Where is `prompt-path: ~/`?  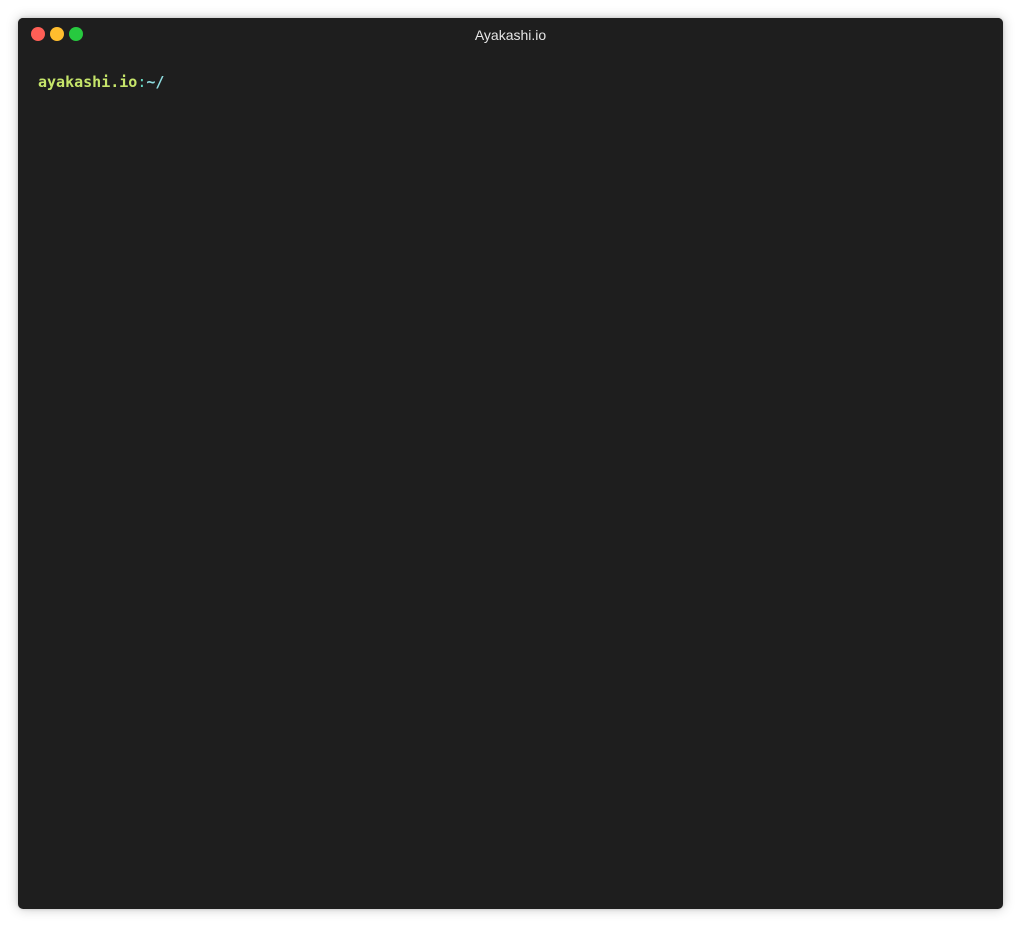
prompt-path: ~/ is located at coordinates (155, 82).